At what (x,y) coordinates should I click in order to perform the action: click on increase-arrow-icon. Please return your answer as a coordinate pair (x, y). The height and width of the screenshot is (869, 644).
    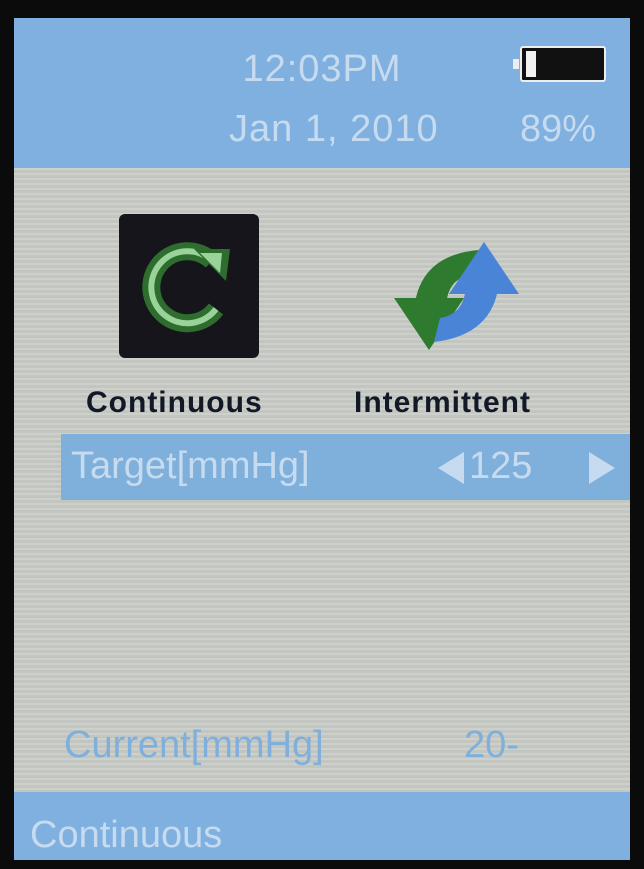
    Looking at the image, I should click on (602, 468).